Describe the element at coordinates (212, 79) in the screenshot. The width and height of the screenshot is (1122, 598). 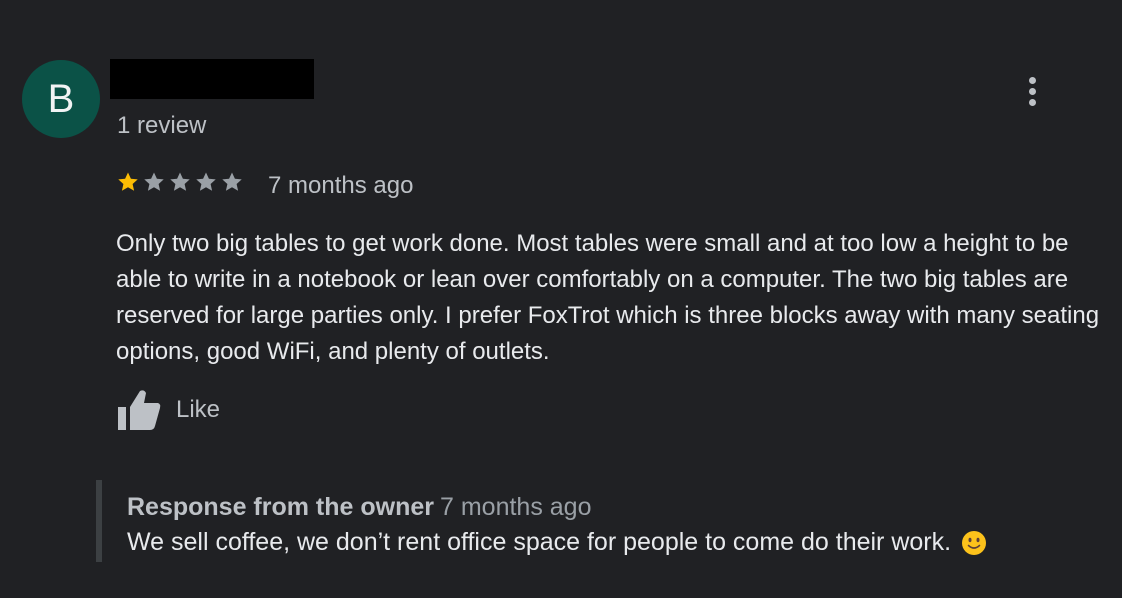
I see `reviewer-name-redacted` at that location.